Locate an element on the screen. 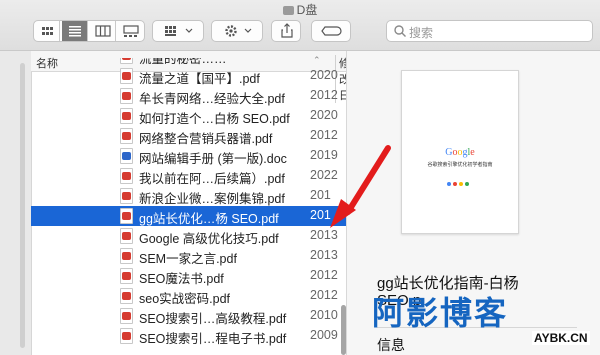  thumbnail-logo: Google is located at coordinates (460, 152).